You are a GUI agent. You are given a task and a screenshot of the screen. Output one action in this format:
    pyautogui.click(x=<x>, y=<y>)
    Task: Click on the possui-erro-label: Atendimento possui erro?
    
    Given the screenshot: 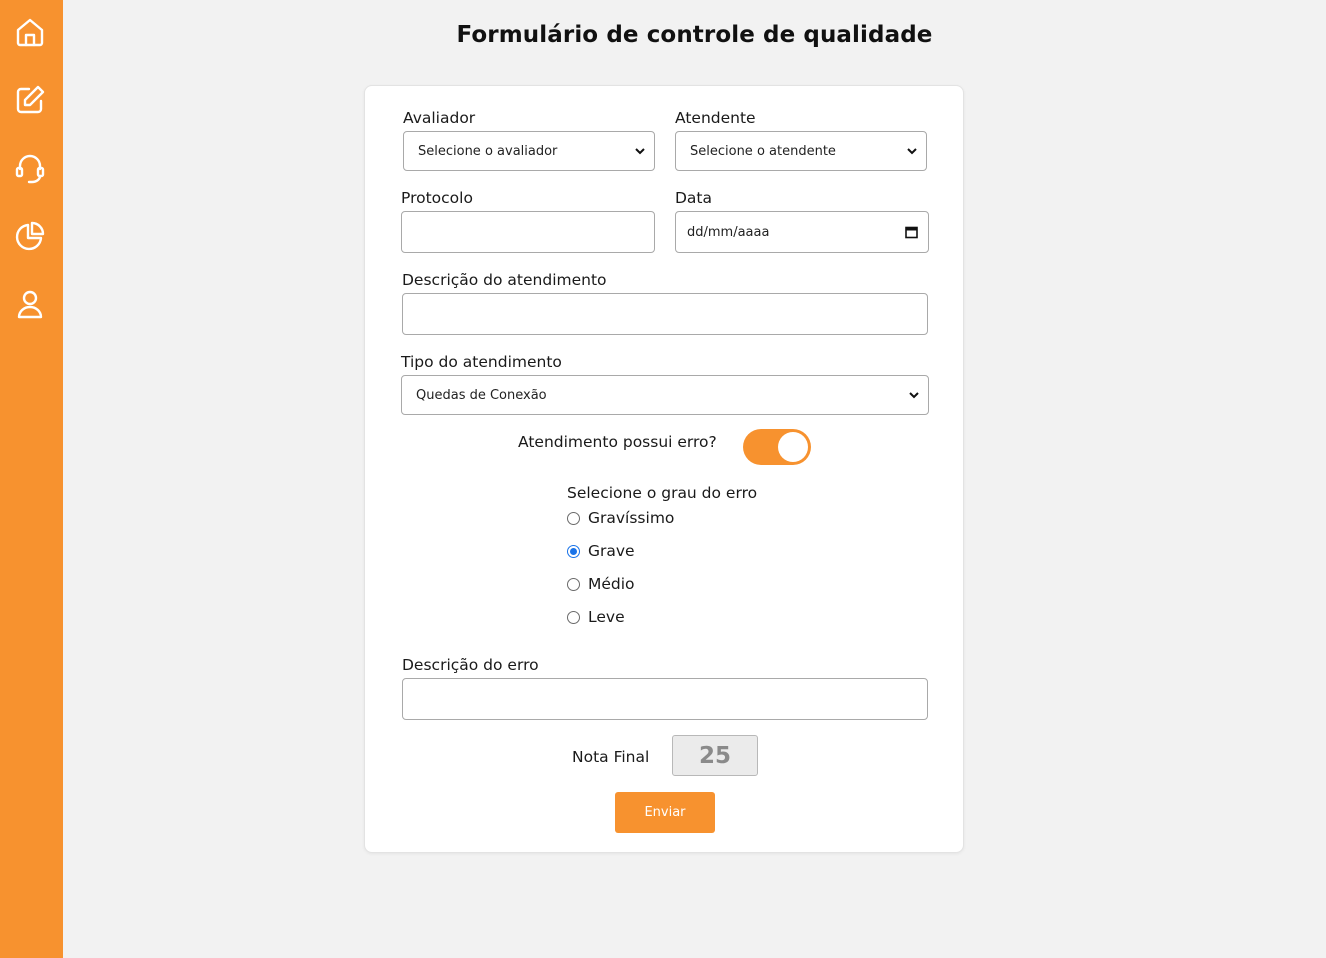 What is the action you would take?
    pyautogui.click(x=617, y=442)
    